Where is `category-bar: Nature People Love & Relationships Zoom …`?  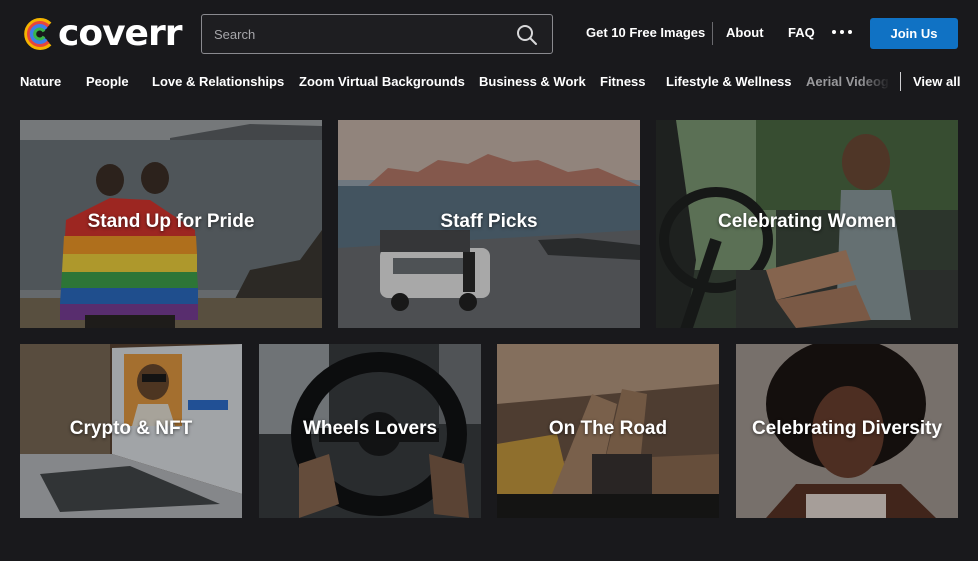 category-bar: Nature People Love & Relationships Zoom … is located at coordinates (489, 82).